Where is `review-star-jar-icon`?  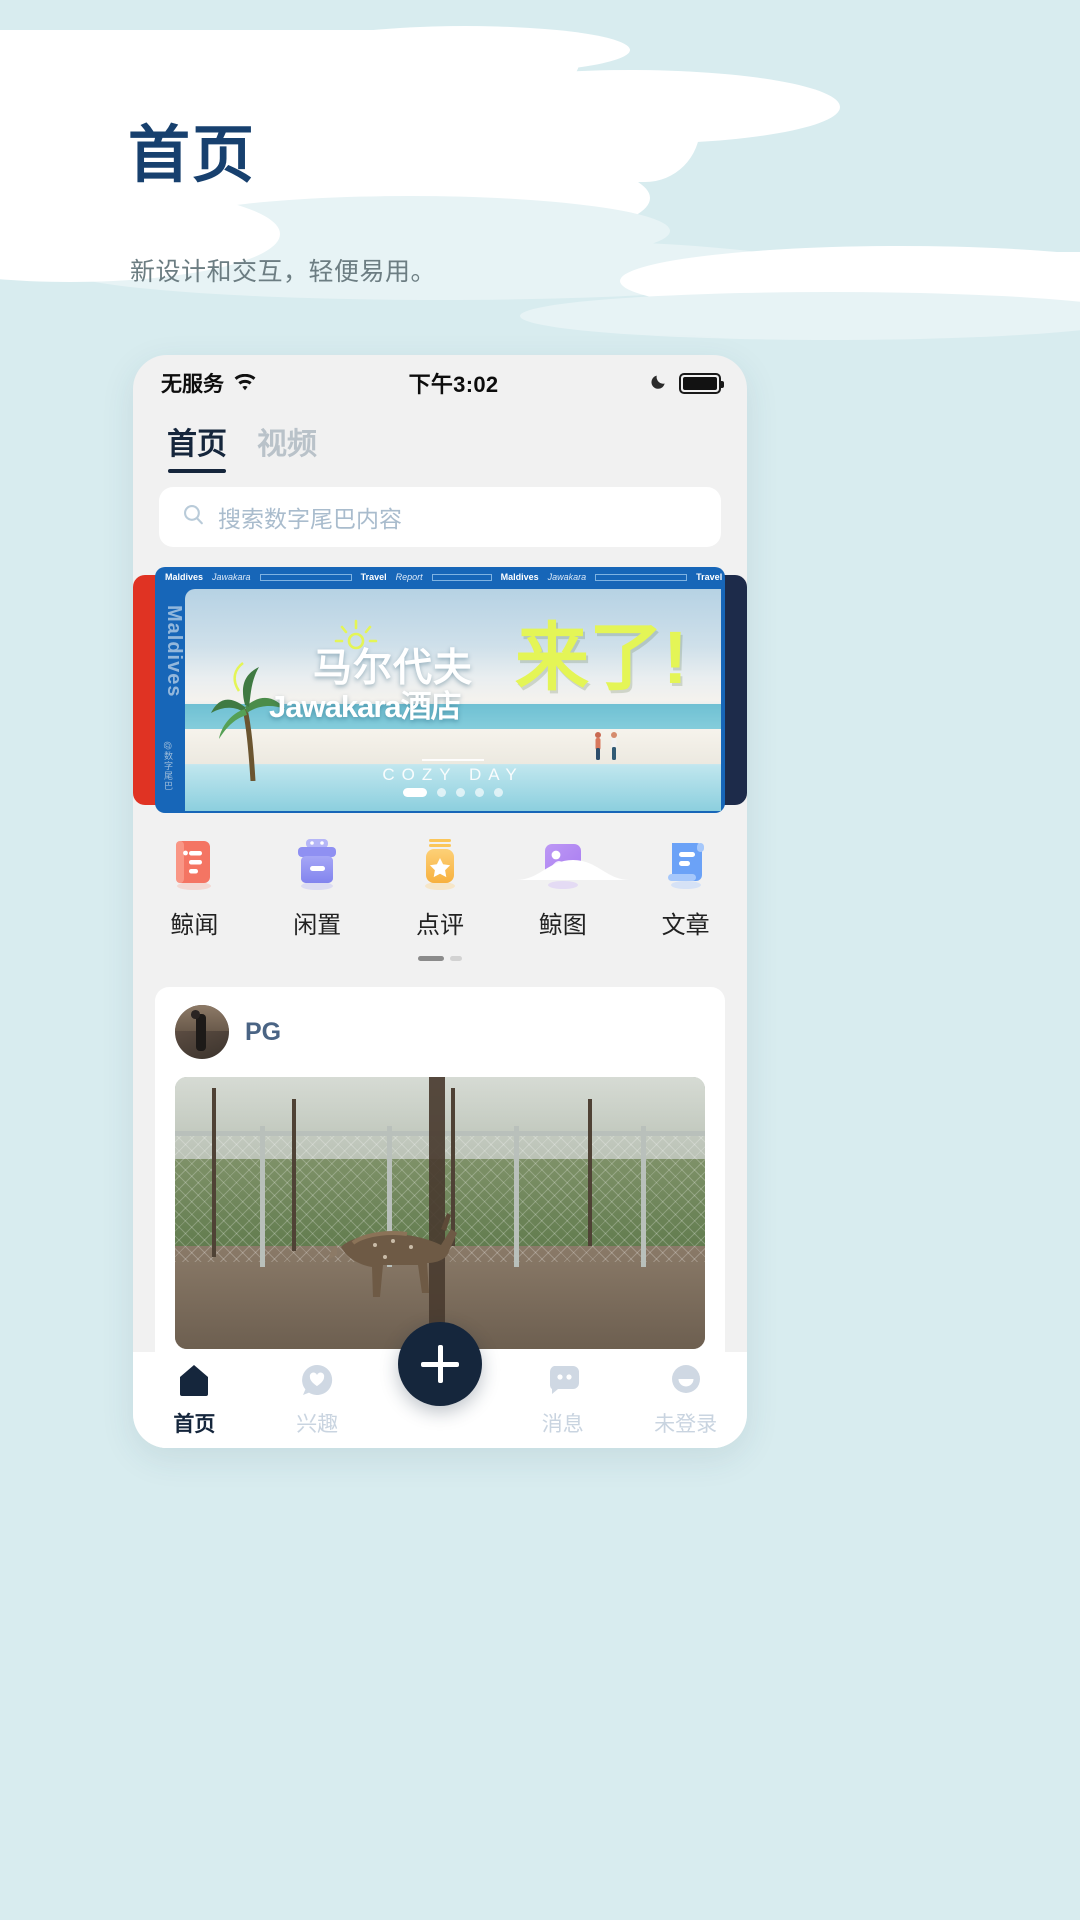 review-star-jar-icon is located at coordinates (440, 863).